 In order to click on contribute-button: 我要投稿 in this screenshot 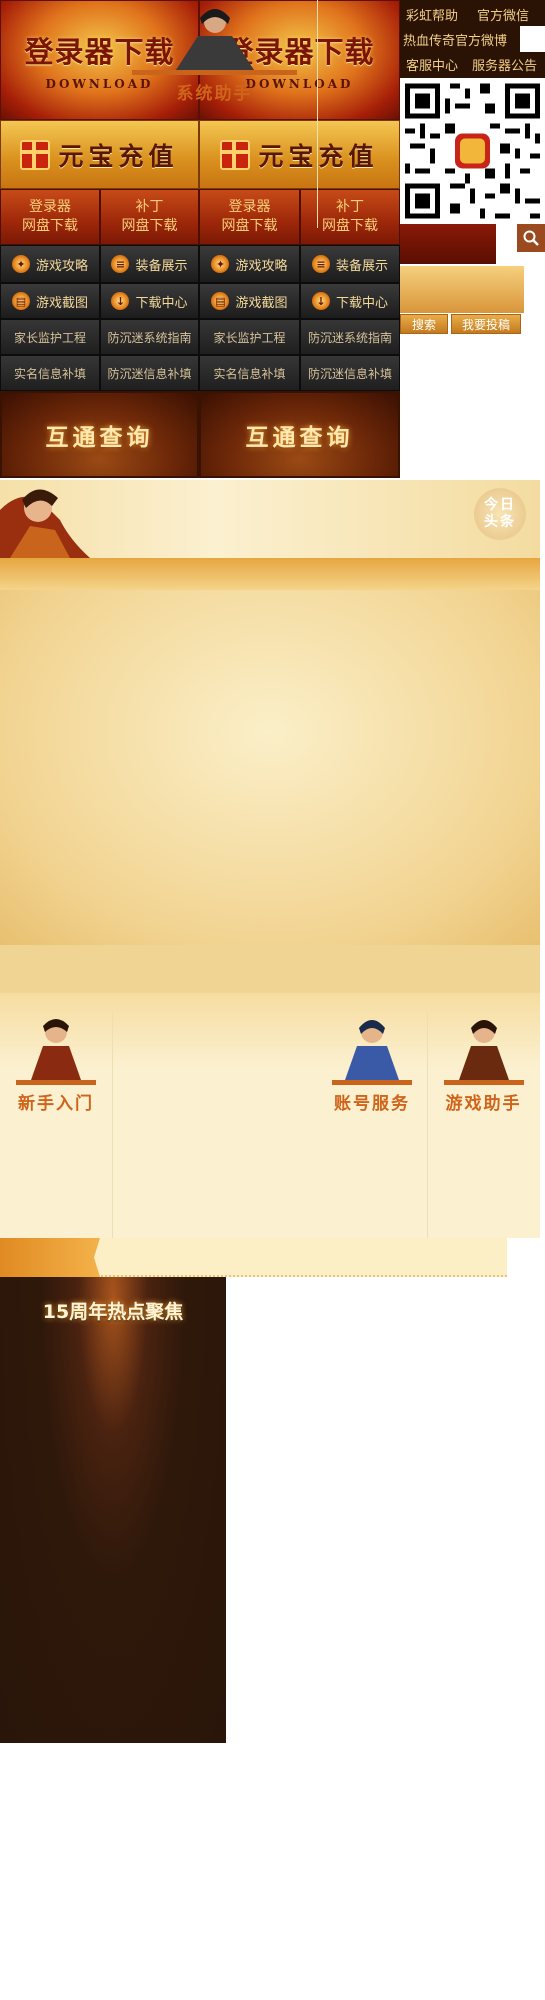, I will do `click(486, 324)`.